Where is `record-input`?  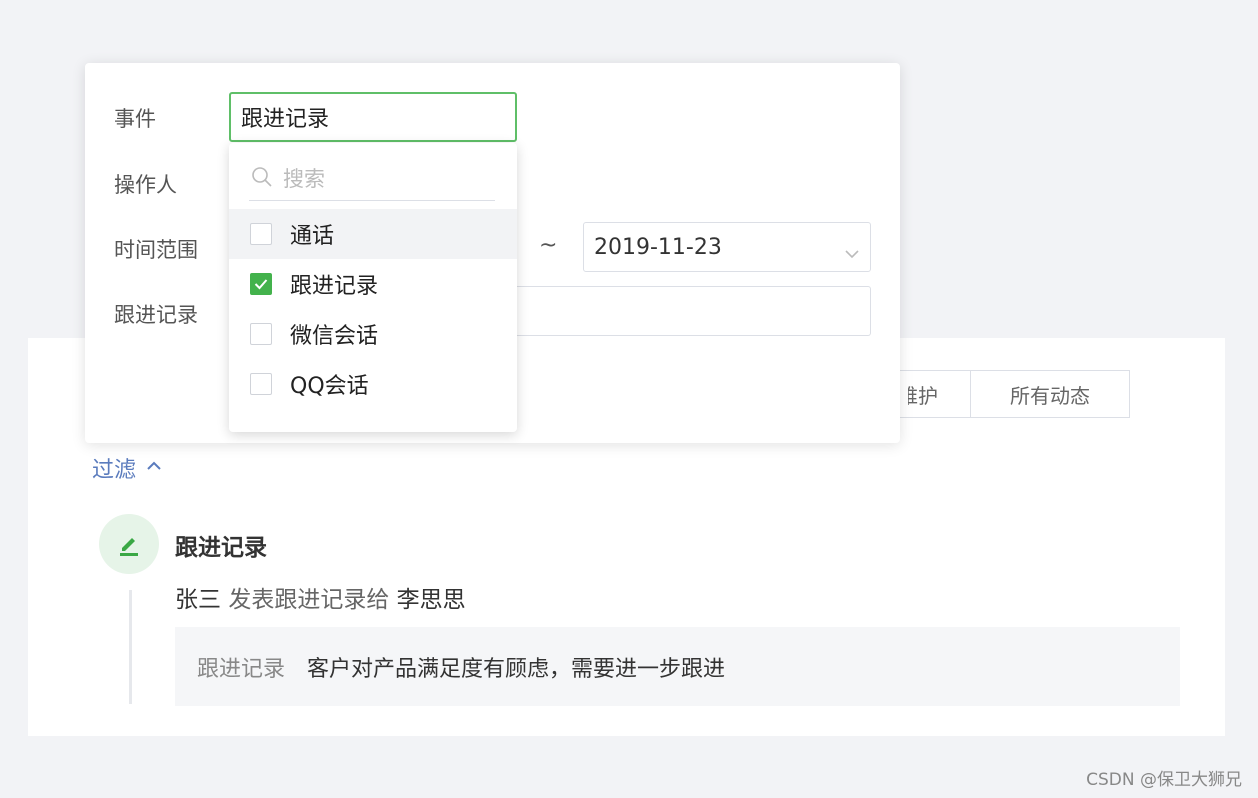
record-input is located at coordinates (694, 311).